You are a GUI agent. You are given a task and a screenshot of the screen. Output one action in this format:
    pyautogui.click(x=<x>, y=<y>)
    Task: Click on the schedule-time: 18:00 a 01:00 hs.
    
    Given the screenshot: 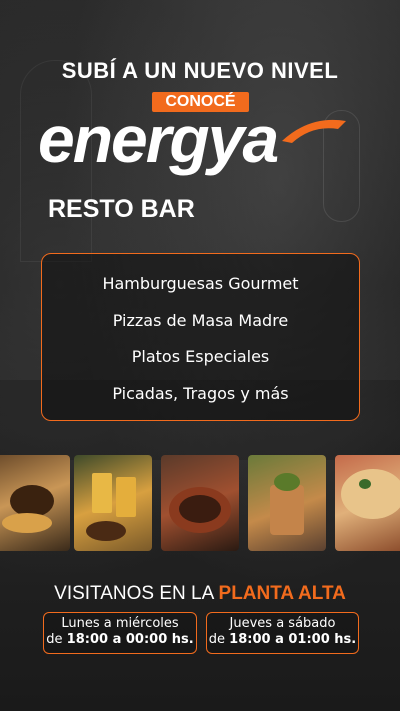 What is the action you would take?
    pyautogui.click(x=293, y=639)
    